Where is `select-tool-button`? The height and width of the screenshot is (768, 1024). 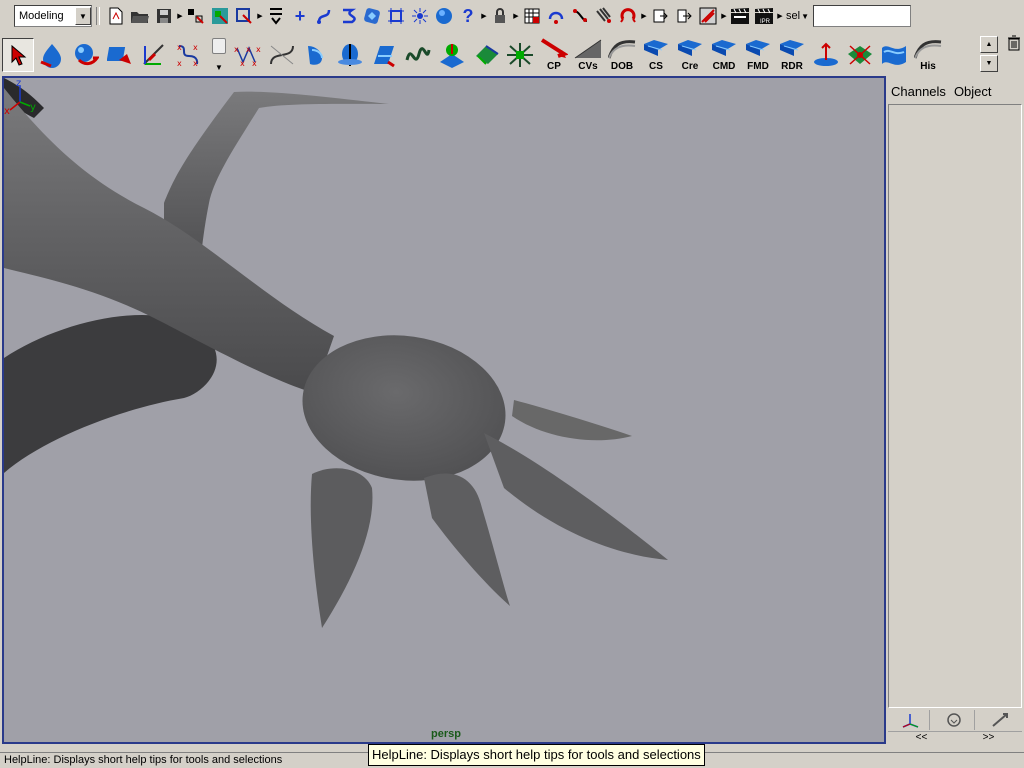 select-tool-button is located at coordinates (18, 55).